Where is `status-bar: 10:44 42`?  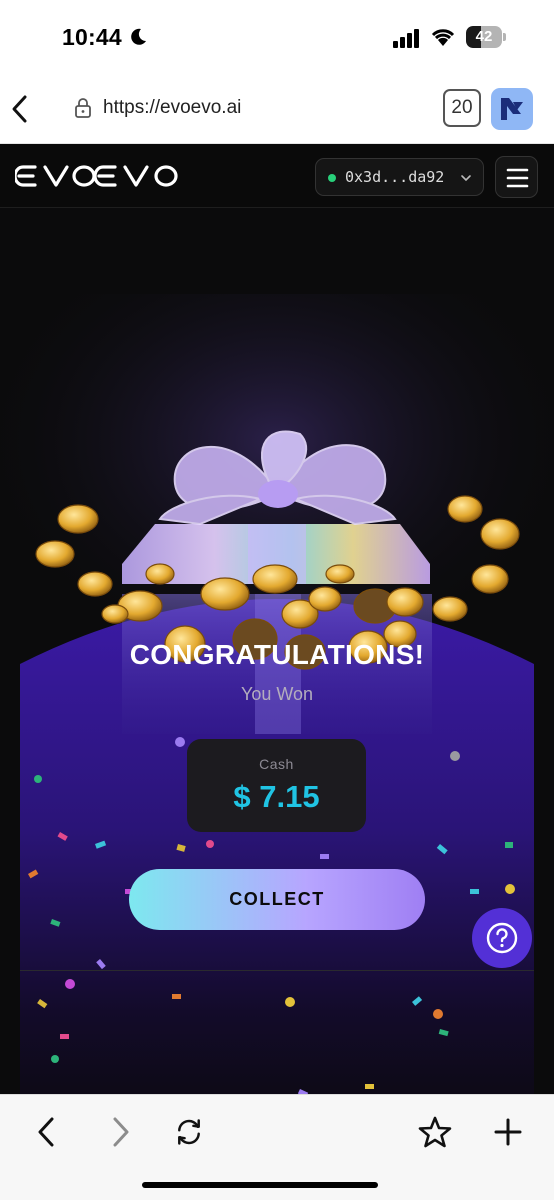
status-bar: 10:44 42 is located at coordinates (277, 37).